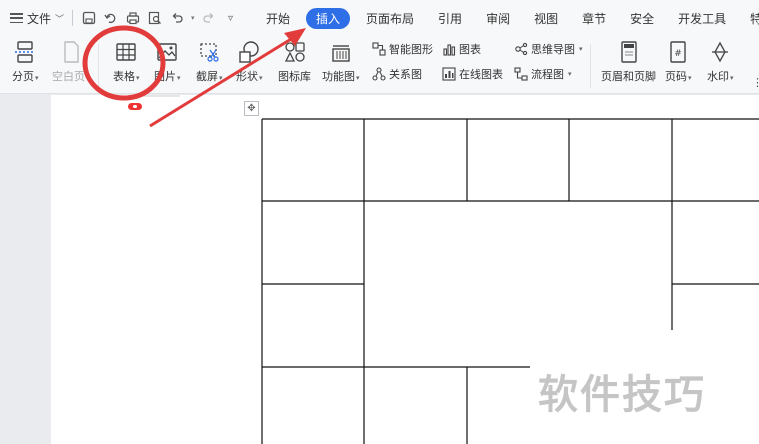  What do you see at coordinates (622, 395) in the screenshot?
I see `watermark-text: 软件技巧` at bounding box center [622, 395].